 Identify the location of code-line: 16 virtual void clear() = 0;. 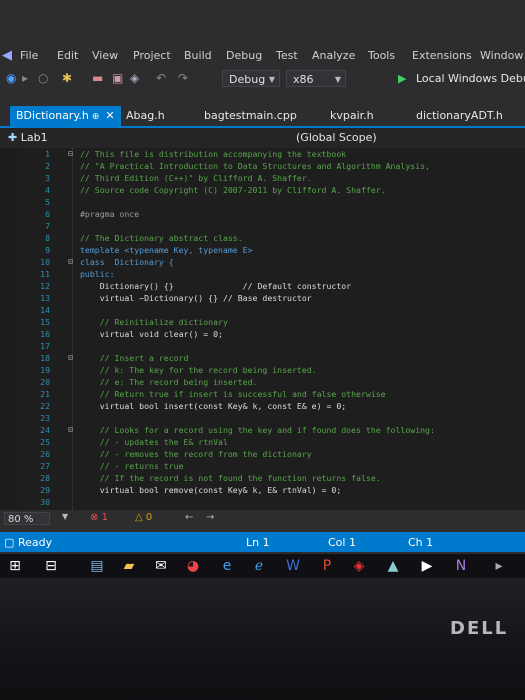
(262, 334).